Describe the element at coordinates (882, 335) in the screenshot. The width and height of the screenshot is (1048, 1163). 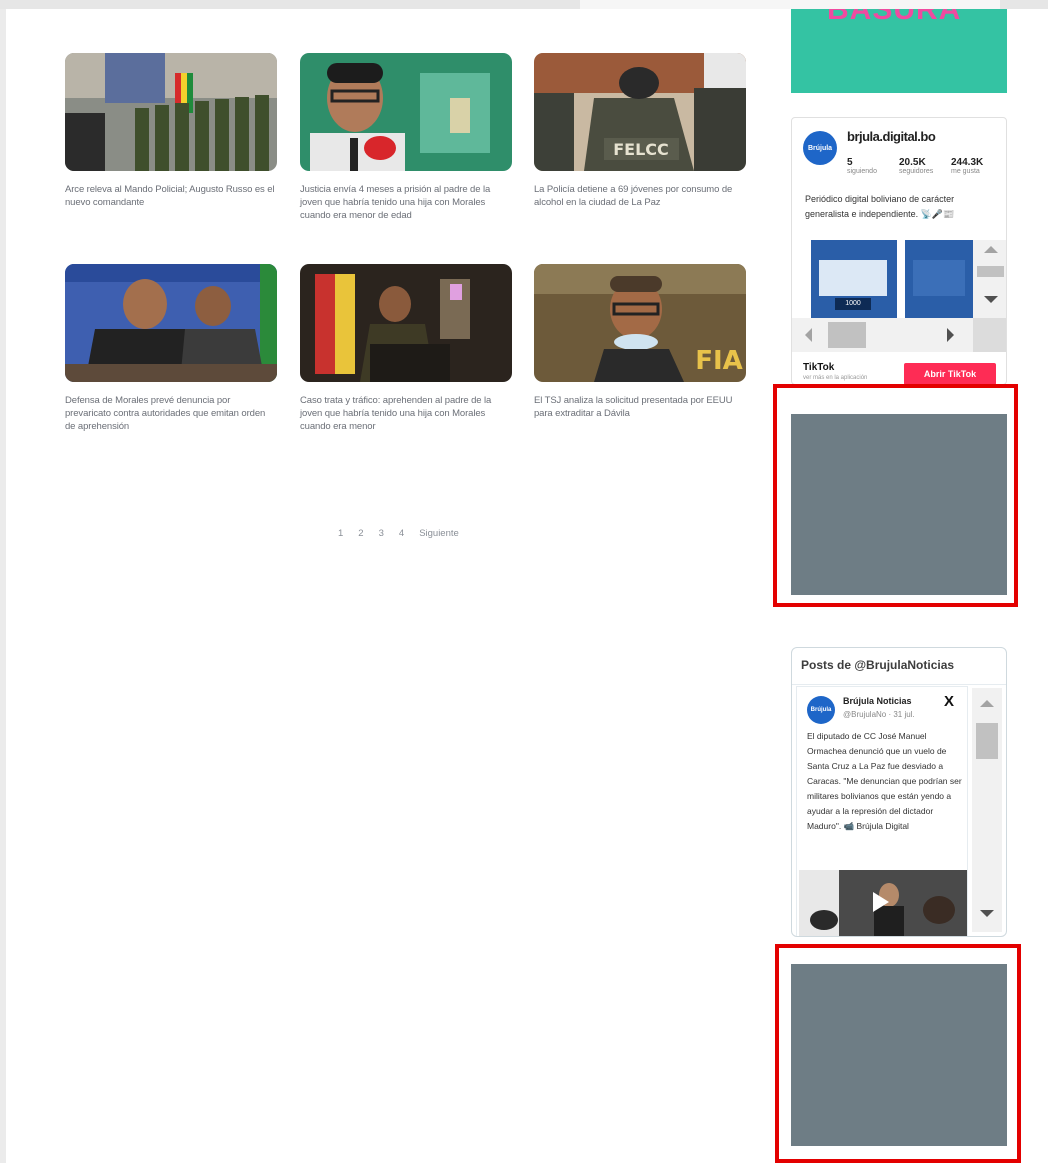
I see `horizontal-scrollbar` at that location.